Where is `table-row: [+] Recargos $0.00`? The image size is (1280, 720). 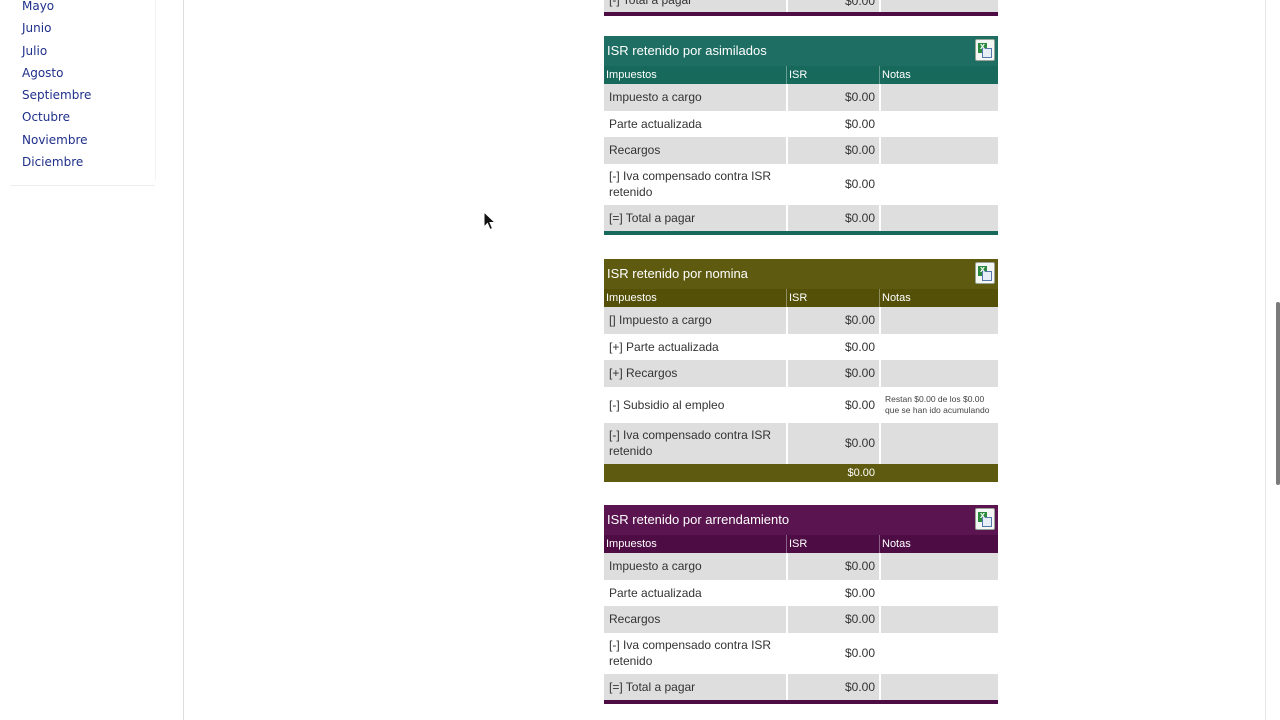 table-row: [+] Recargos $0.00 is located at coordinates (801, 373).